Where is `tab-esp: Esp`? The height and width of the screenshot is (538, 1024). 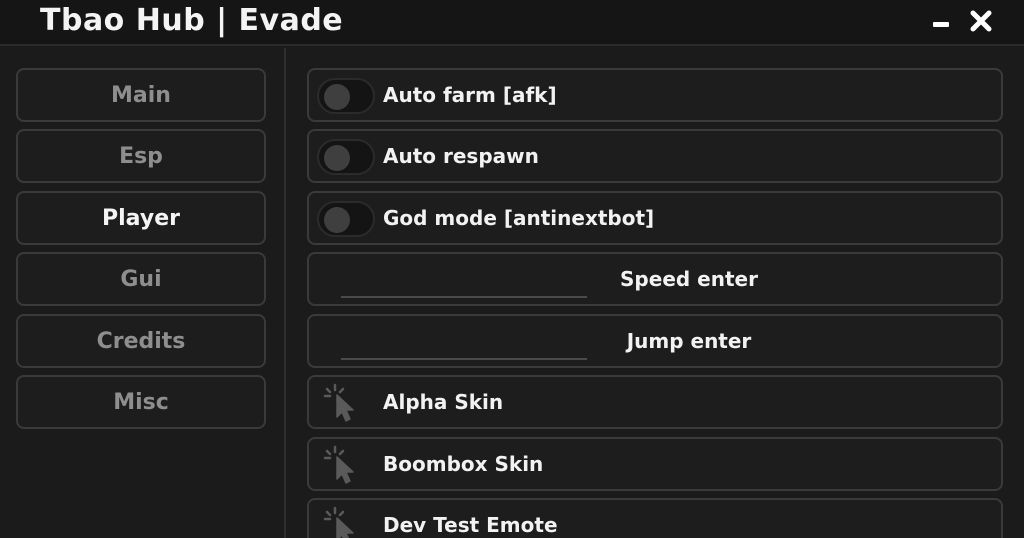 tab-esp: Esp is located at coordinates (141, 156).